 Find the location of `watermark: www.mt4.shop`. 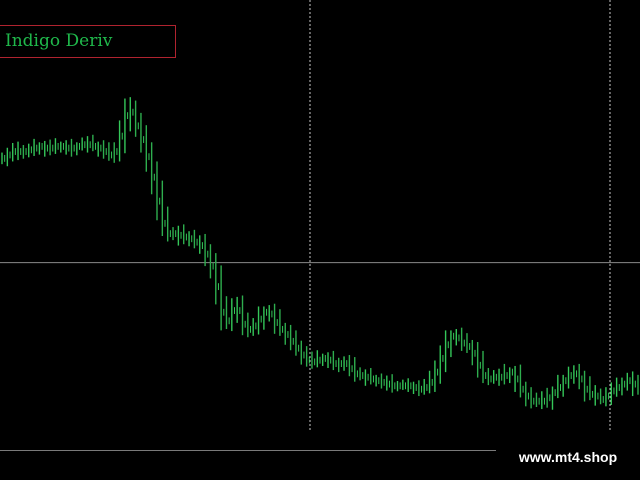

watermark: www.mt4.shop is located at coordinates (568, 458).